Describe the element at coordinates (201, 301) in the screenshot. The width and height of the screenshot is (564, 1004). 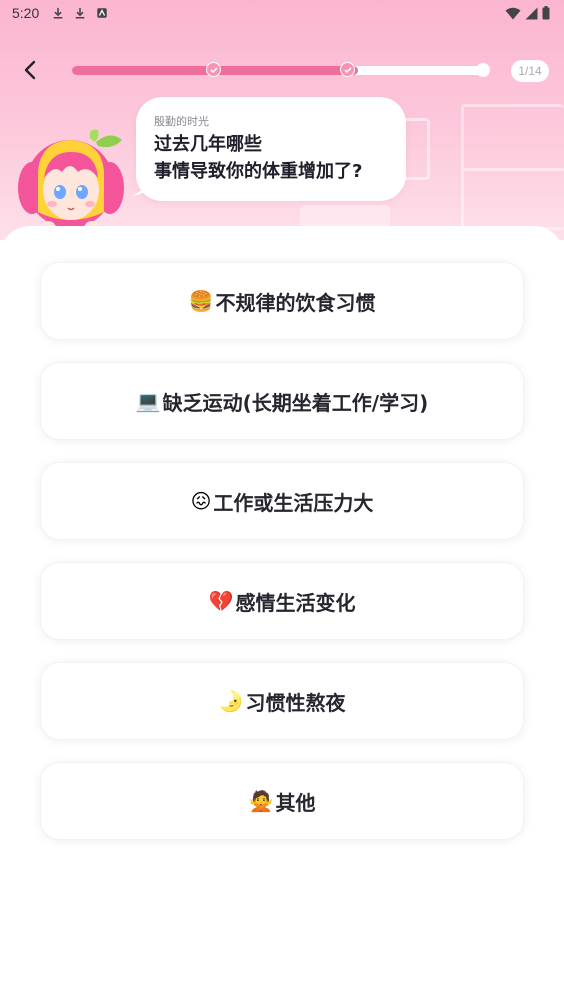
I see `hamburger-icon: 🍔` at that location.